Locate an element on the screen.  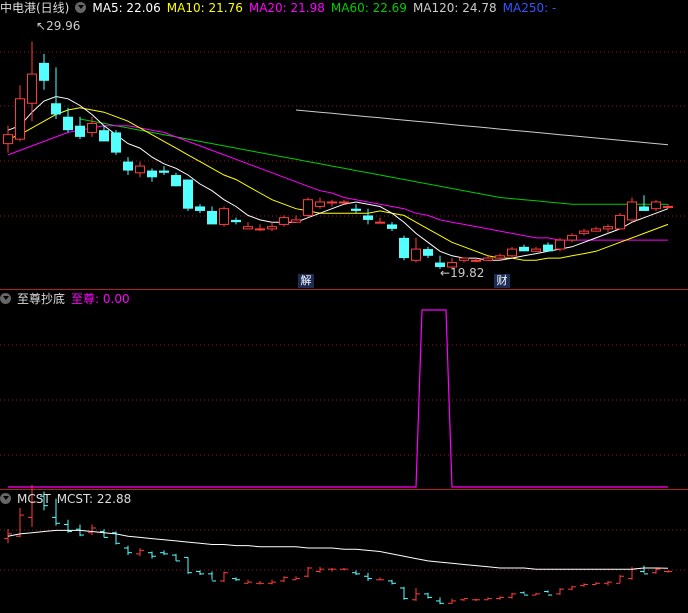
sub1-title: 至尊抄底 is located at coordinates (41, 299).